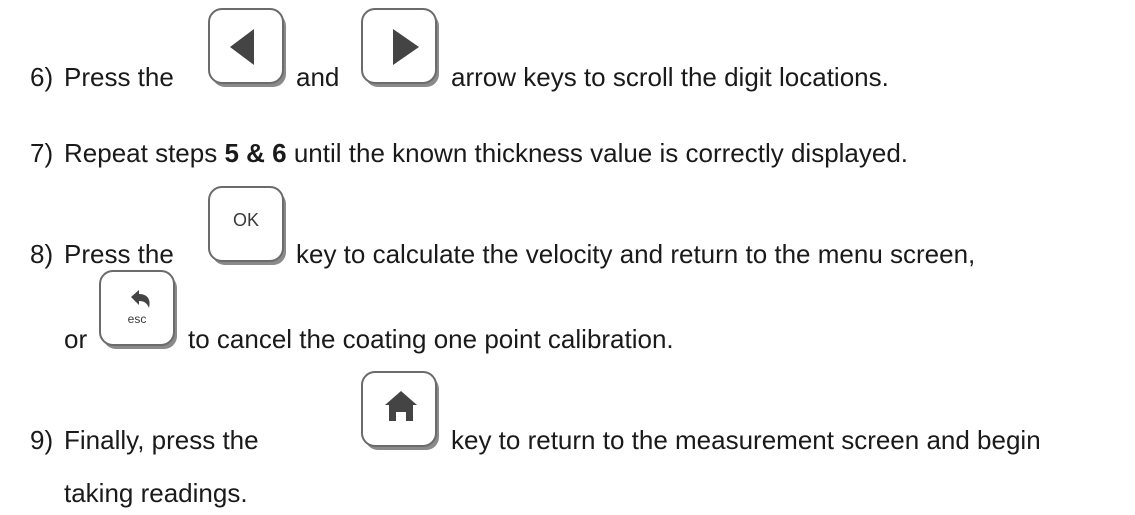 The height and width of the screenshot is (515, 1135). I want to click on step-9-line2: taking readings., so click(156, 493).